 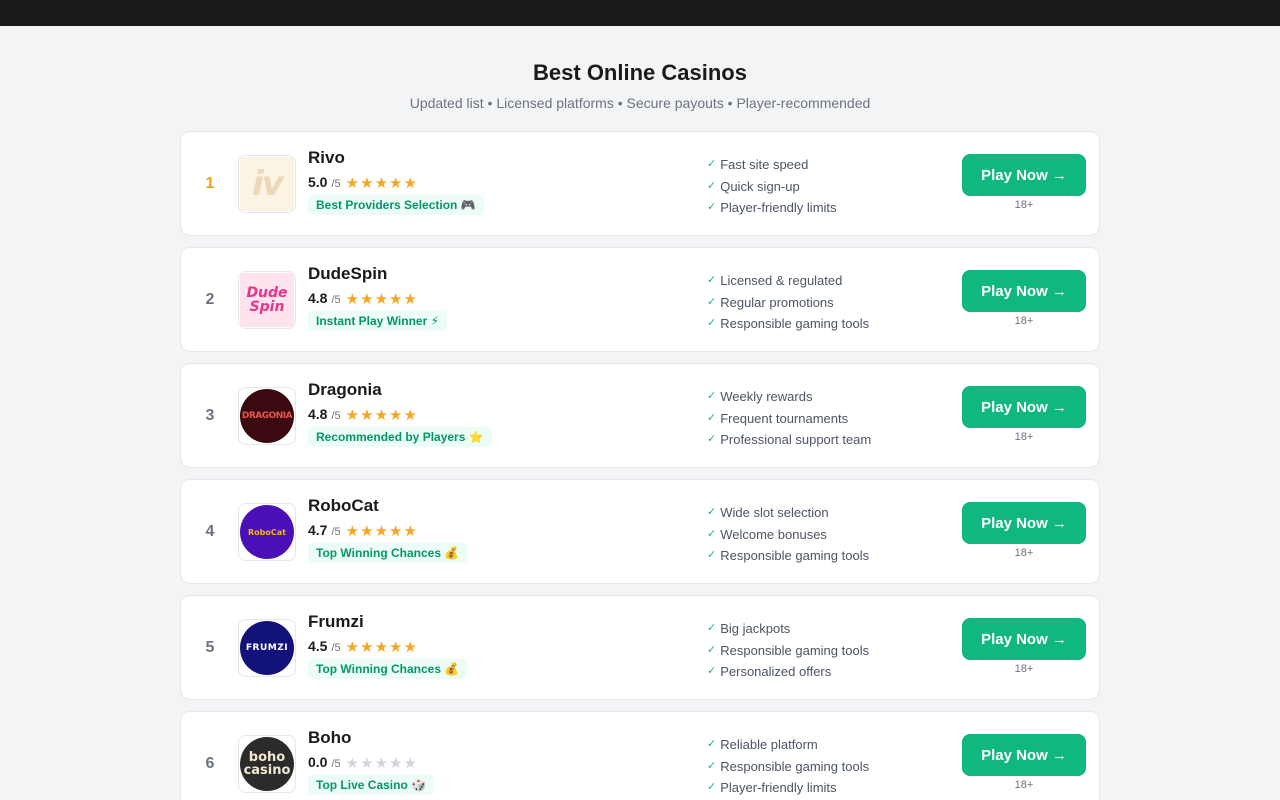 What do you see at coordinates (267, 532) in the screenshot?
I see `casino-logo: RoboCat` at bounding box center [267, 532].